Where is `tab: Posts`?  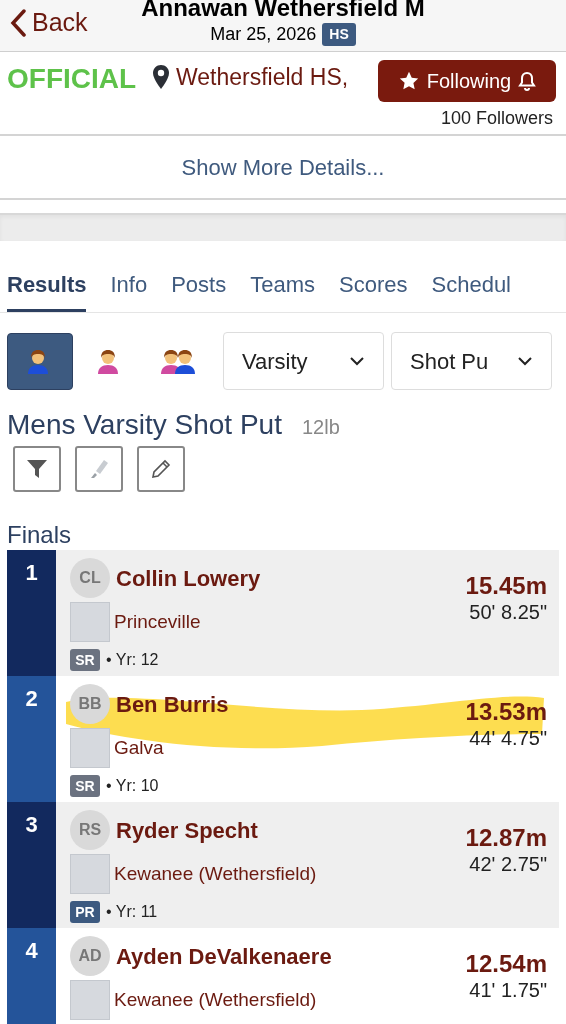 tab: Posts is located at coordinates (199, 290).